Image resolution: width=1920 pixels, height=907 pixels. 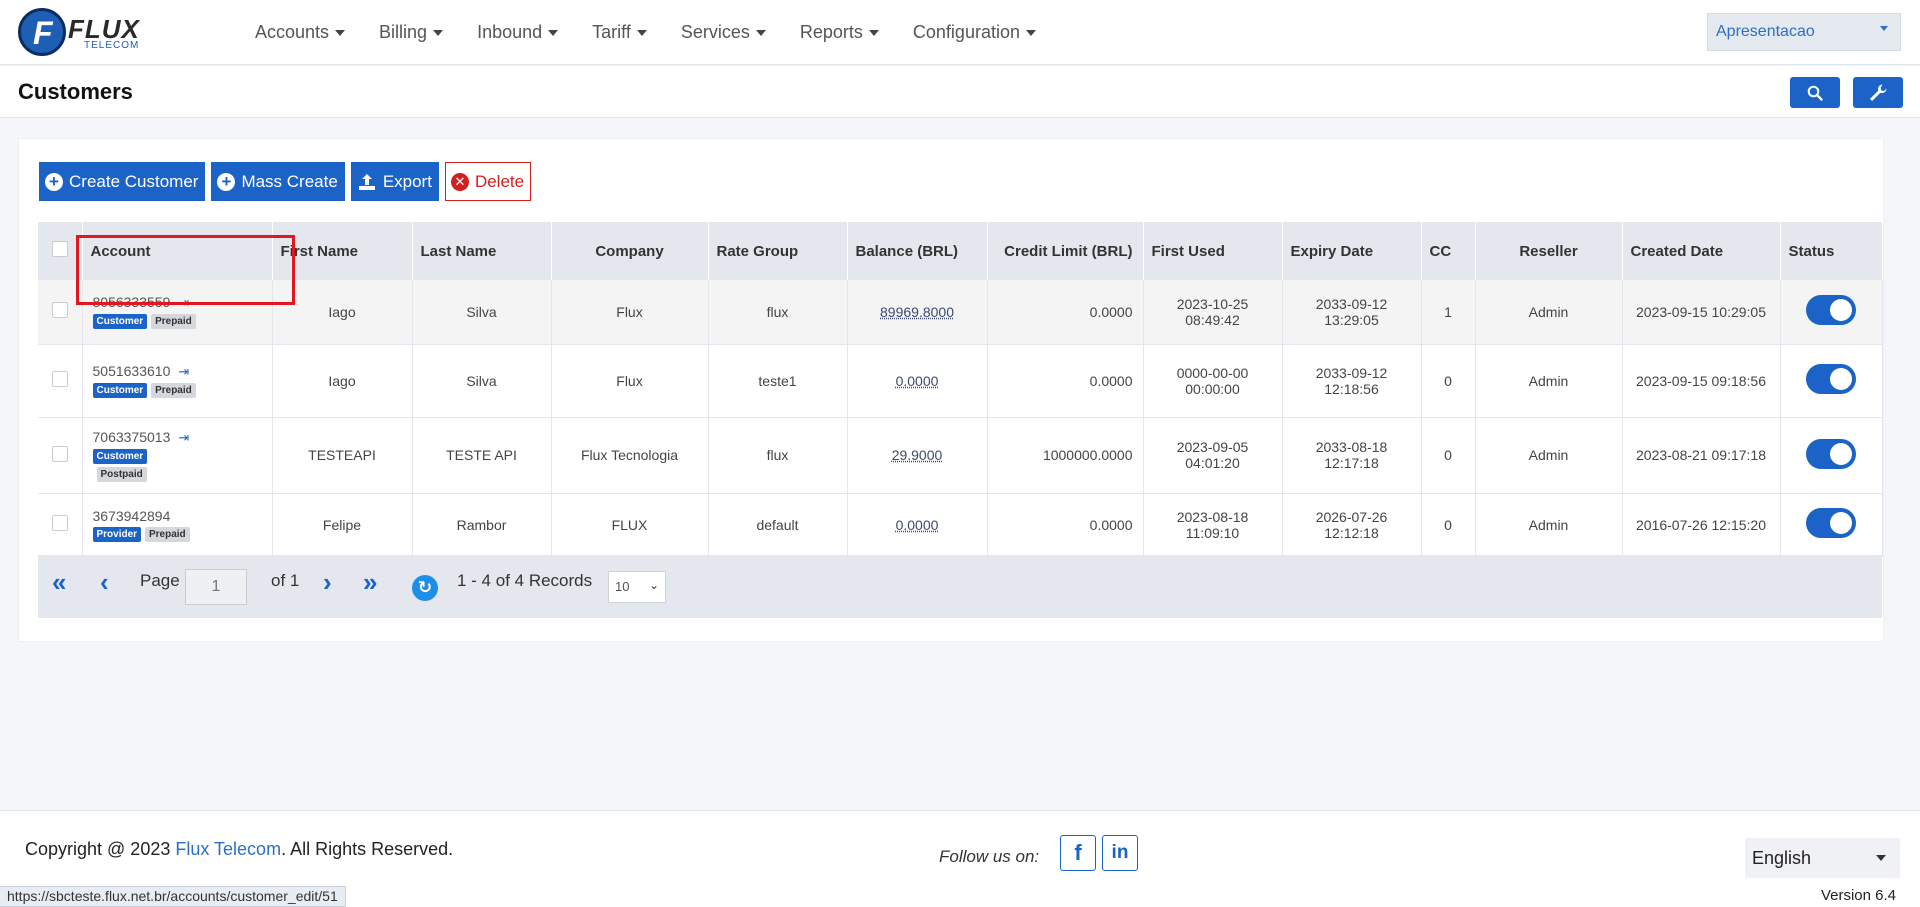 I want to click on facebook-icon: f, so click(x=1078, y=853).